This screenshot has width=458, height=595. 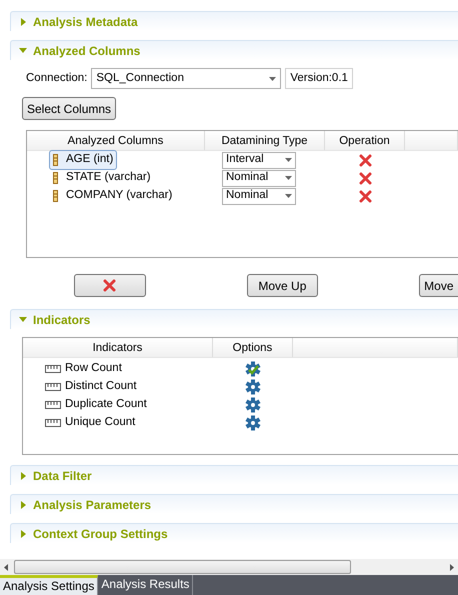 What do you see at coordinates (90, 160) in the screenshot?
I see `column-name: AGE (int)` at bounding box center [90, 160].